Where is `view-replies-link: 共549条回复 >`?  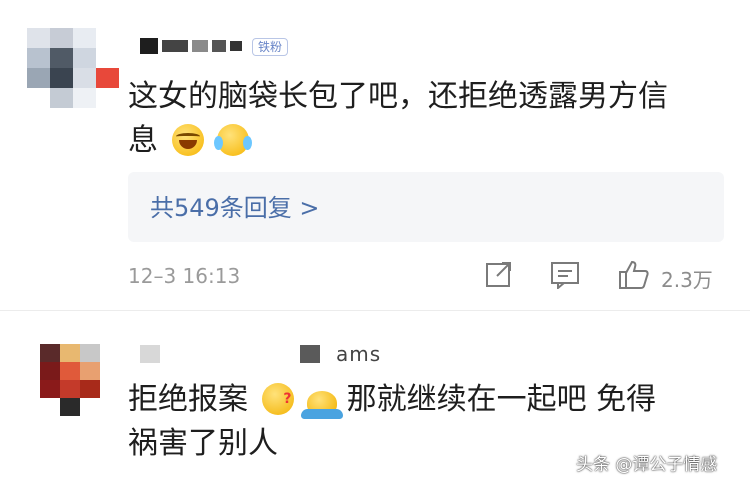 view-replies-link: 共549条回复 > is located at coordinates (235, 205).